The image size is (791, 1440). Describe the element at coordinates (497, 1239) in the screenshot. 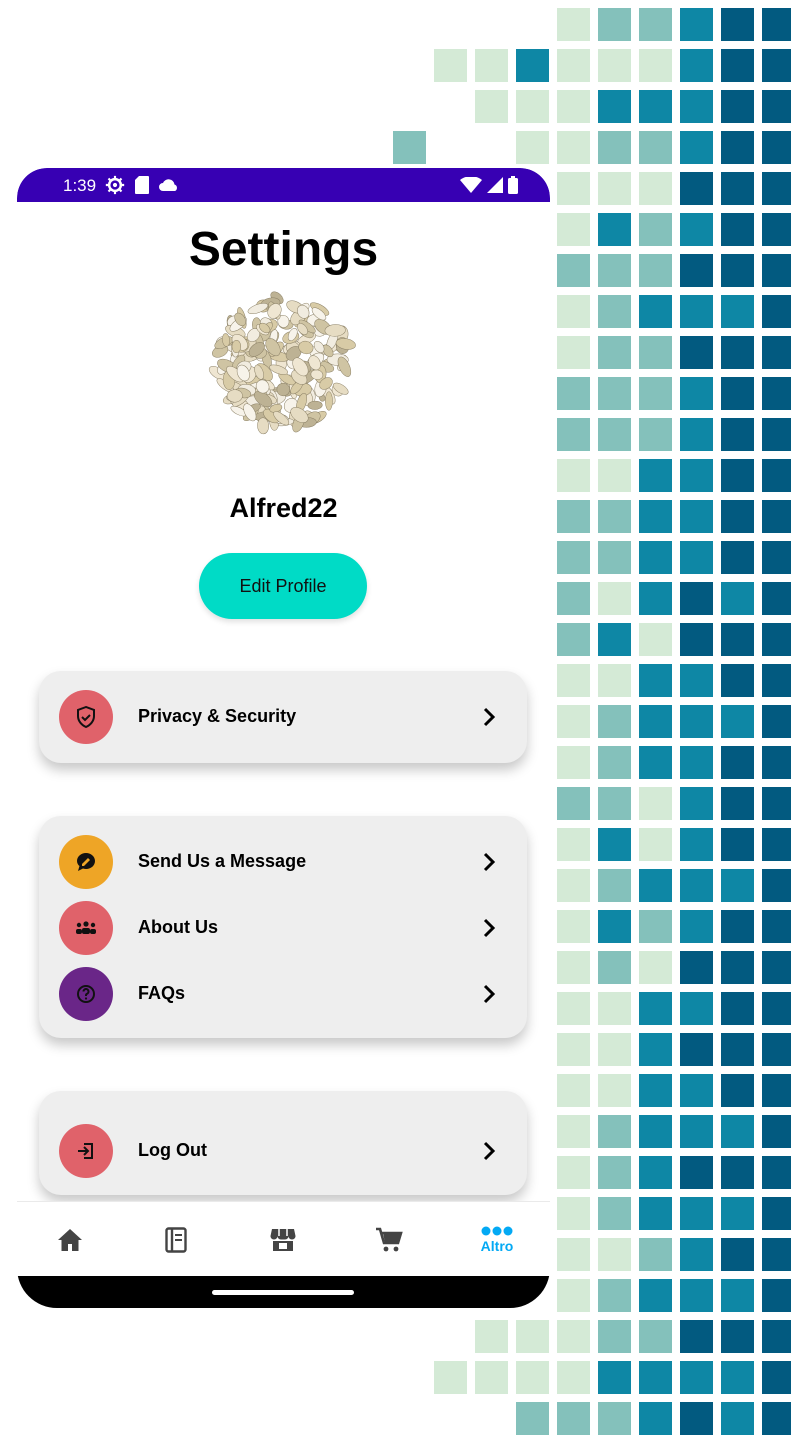

I see `nav-more: Altro` at that location.